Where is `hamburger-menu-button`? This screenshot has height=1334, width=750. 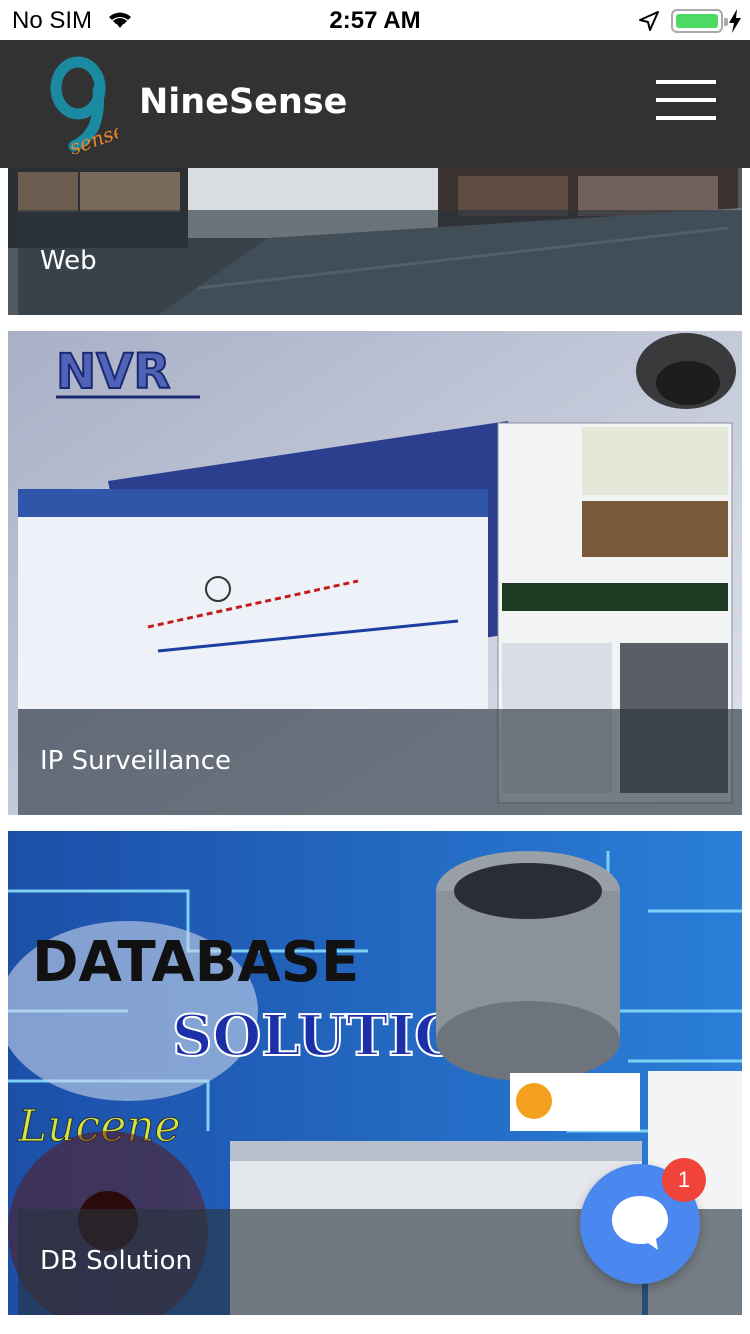 hamburger-menu-button is located at coordinates (685, 100).